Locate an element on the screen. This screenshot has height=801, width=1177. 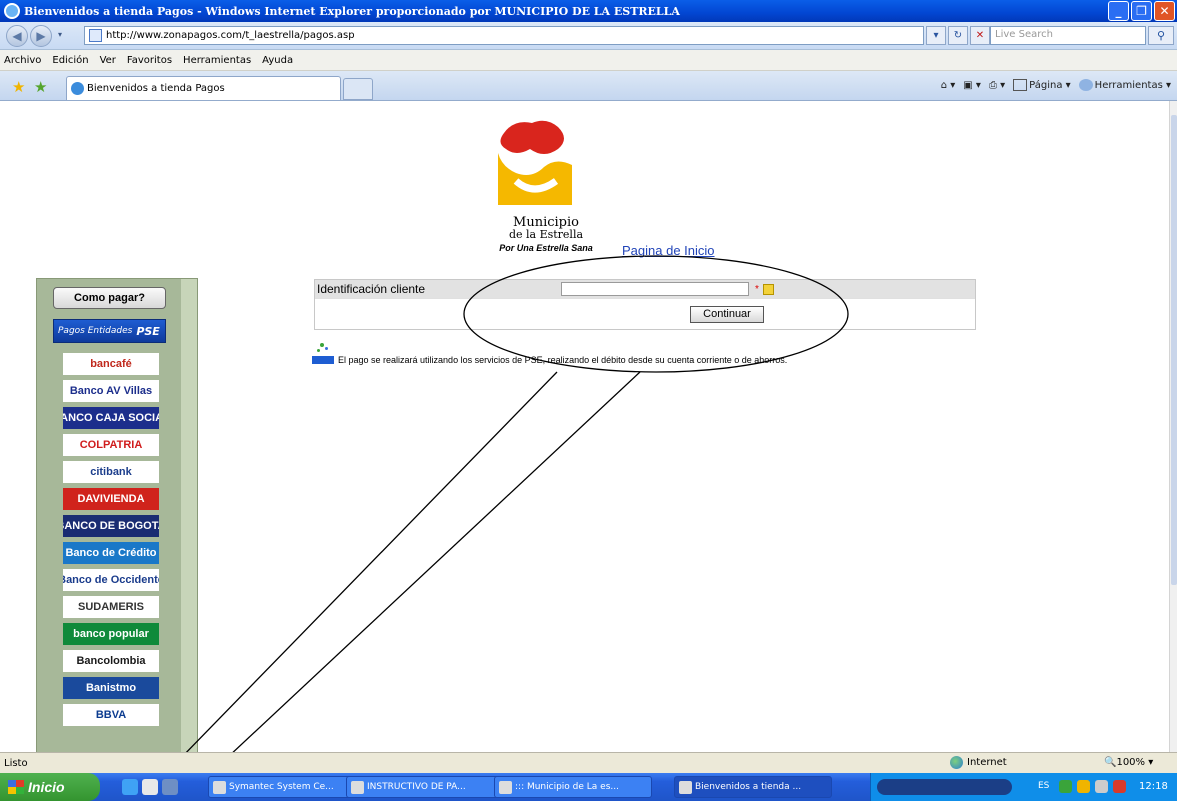
page-menu-label: Página is located at coordinates (1046, 85).